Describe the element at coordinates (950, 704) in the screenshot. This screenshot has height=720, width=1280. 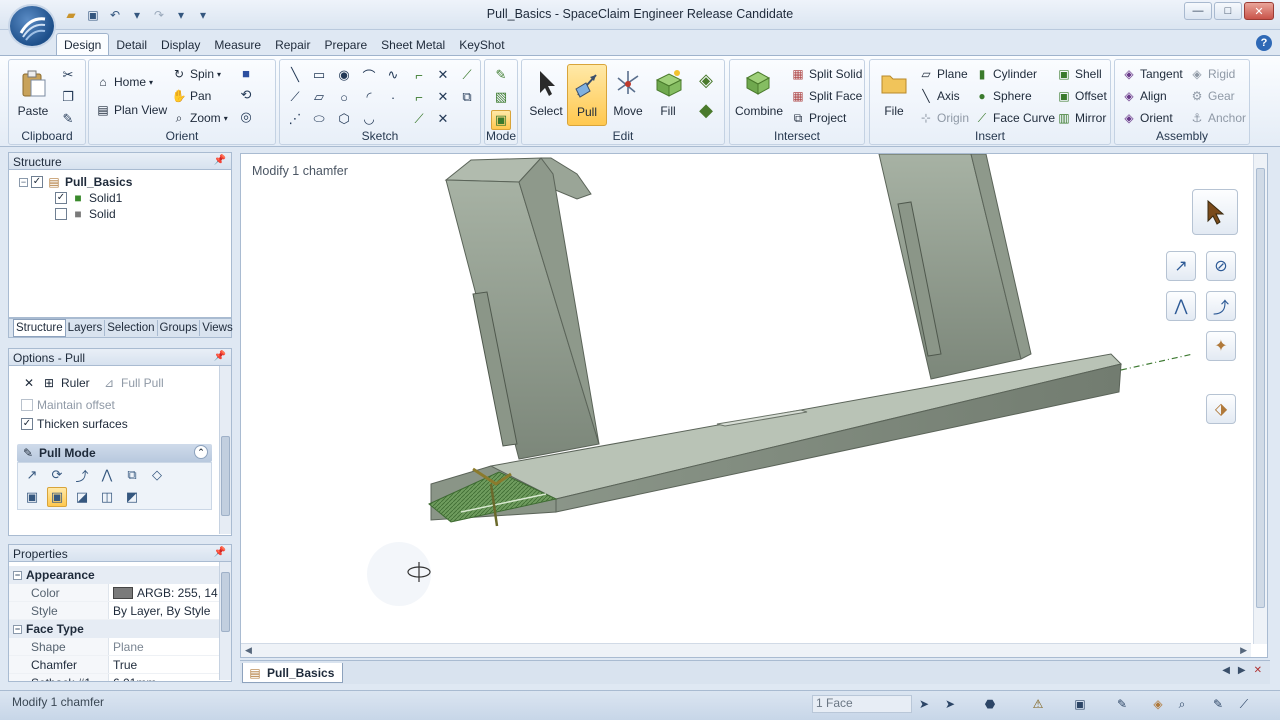
I see `select-mode-icon: ➤` at that location.